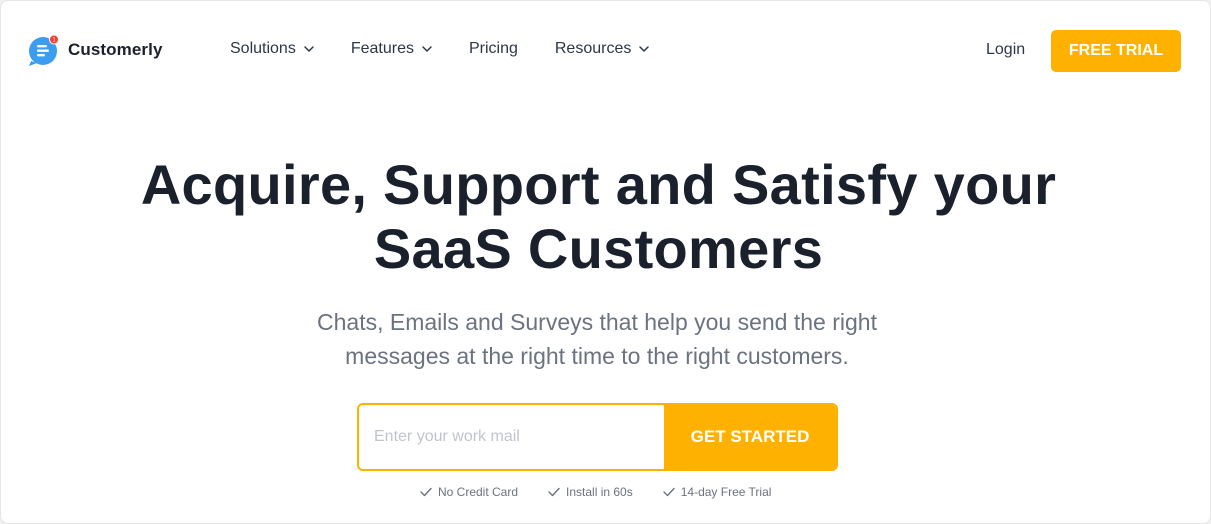 The width and height of the screenshot is (1211, 524). What do you see at coordinates (598, 184) in the screenshot?
I see `hero-title-line-1: Acquire, Support and Satisfy your` at bounding box center [598, 184].